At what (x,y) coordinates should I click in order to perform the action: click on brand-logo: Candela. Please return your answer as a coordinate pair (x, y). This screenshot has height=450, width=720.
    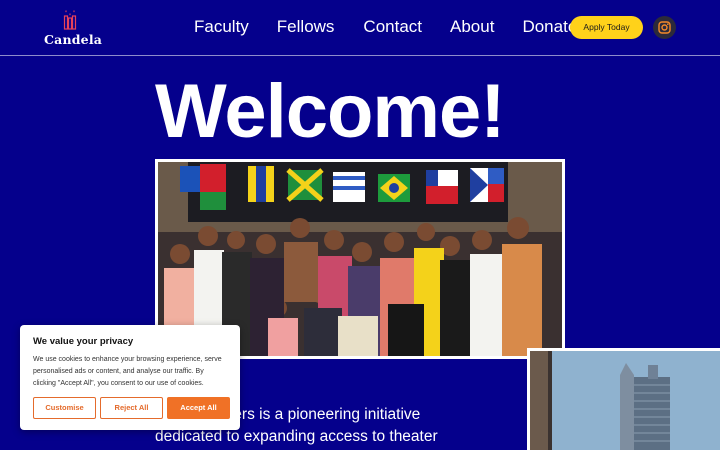
    Looking at the image, I should click on (73, 29).